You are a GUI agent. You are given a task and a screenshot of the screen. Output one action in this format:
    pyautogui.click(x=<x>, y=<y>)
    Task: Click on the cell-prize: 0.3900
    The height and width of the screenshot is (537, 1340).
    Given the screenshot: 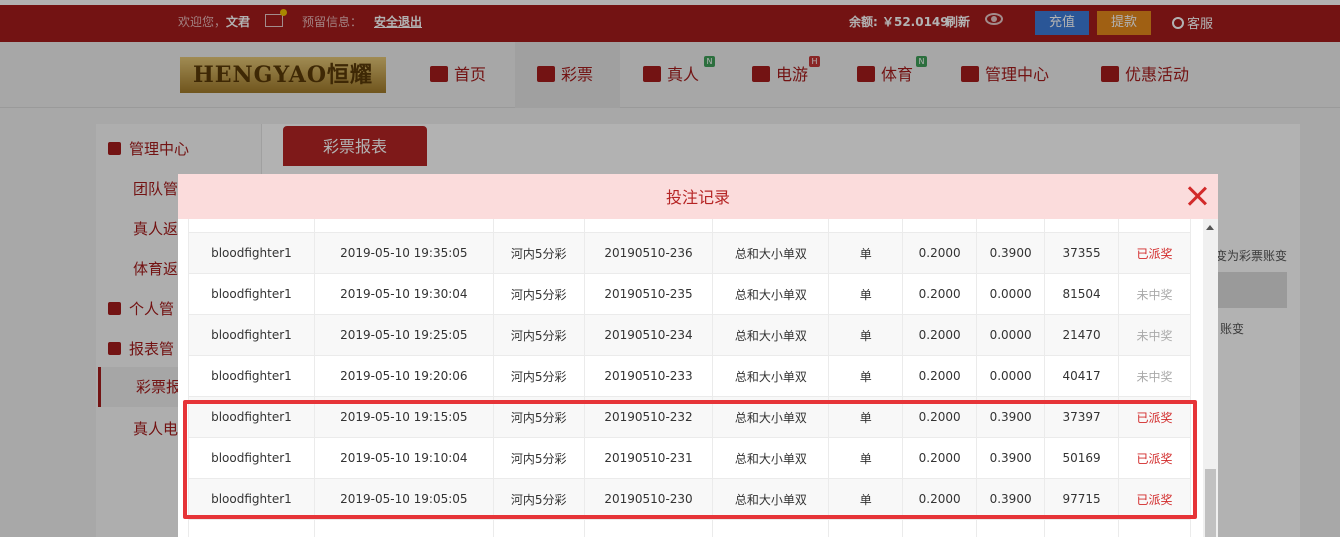 What is the action you would take?
    pyautogui.click(x=1011, y=253)
    